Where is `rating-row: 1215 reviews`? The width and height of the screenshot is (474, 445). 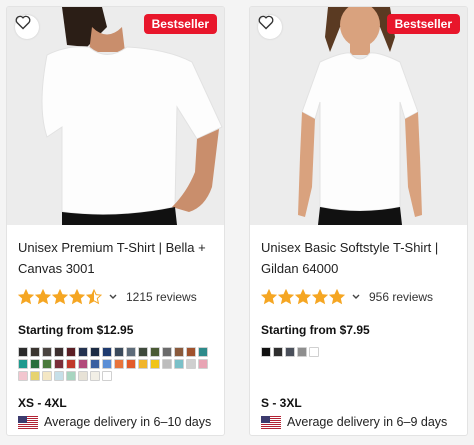 rating-row: 1215 reviews is located at coordinates (107, 297).